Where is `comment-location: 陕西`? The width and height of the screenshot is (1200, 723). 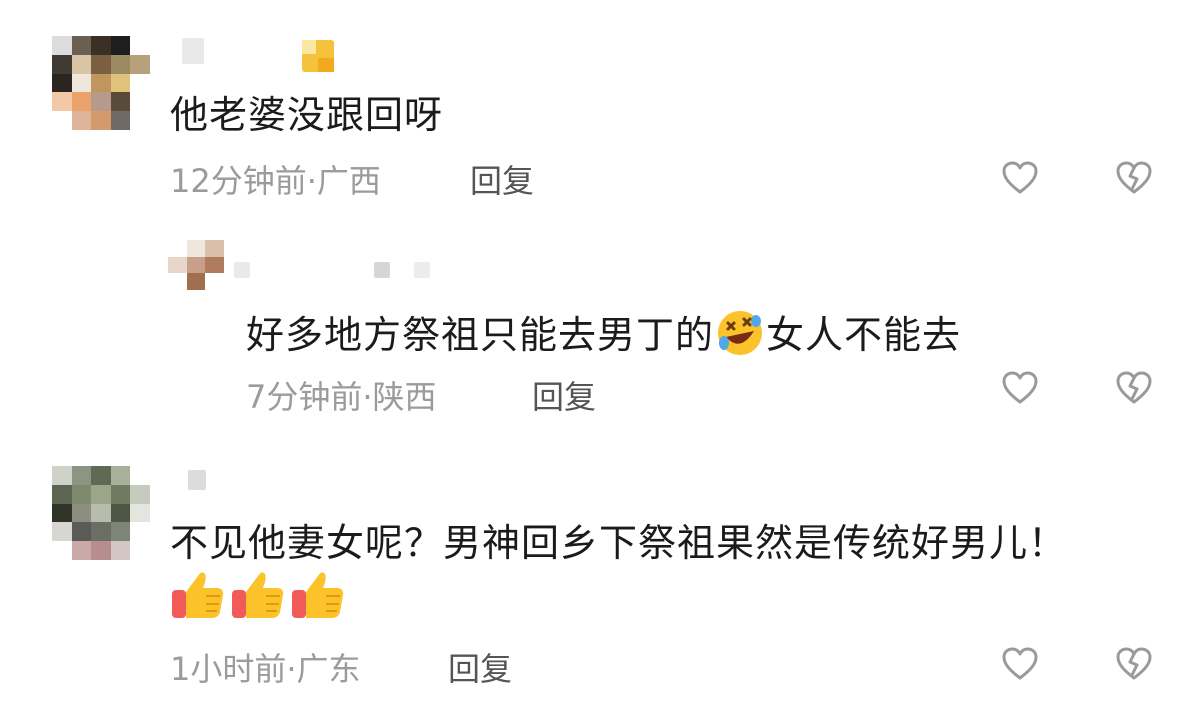
comment-location: 陕西 is located at coordinates (404, 397).